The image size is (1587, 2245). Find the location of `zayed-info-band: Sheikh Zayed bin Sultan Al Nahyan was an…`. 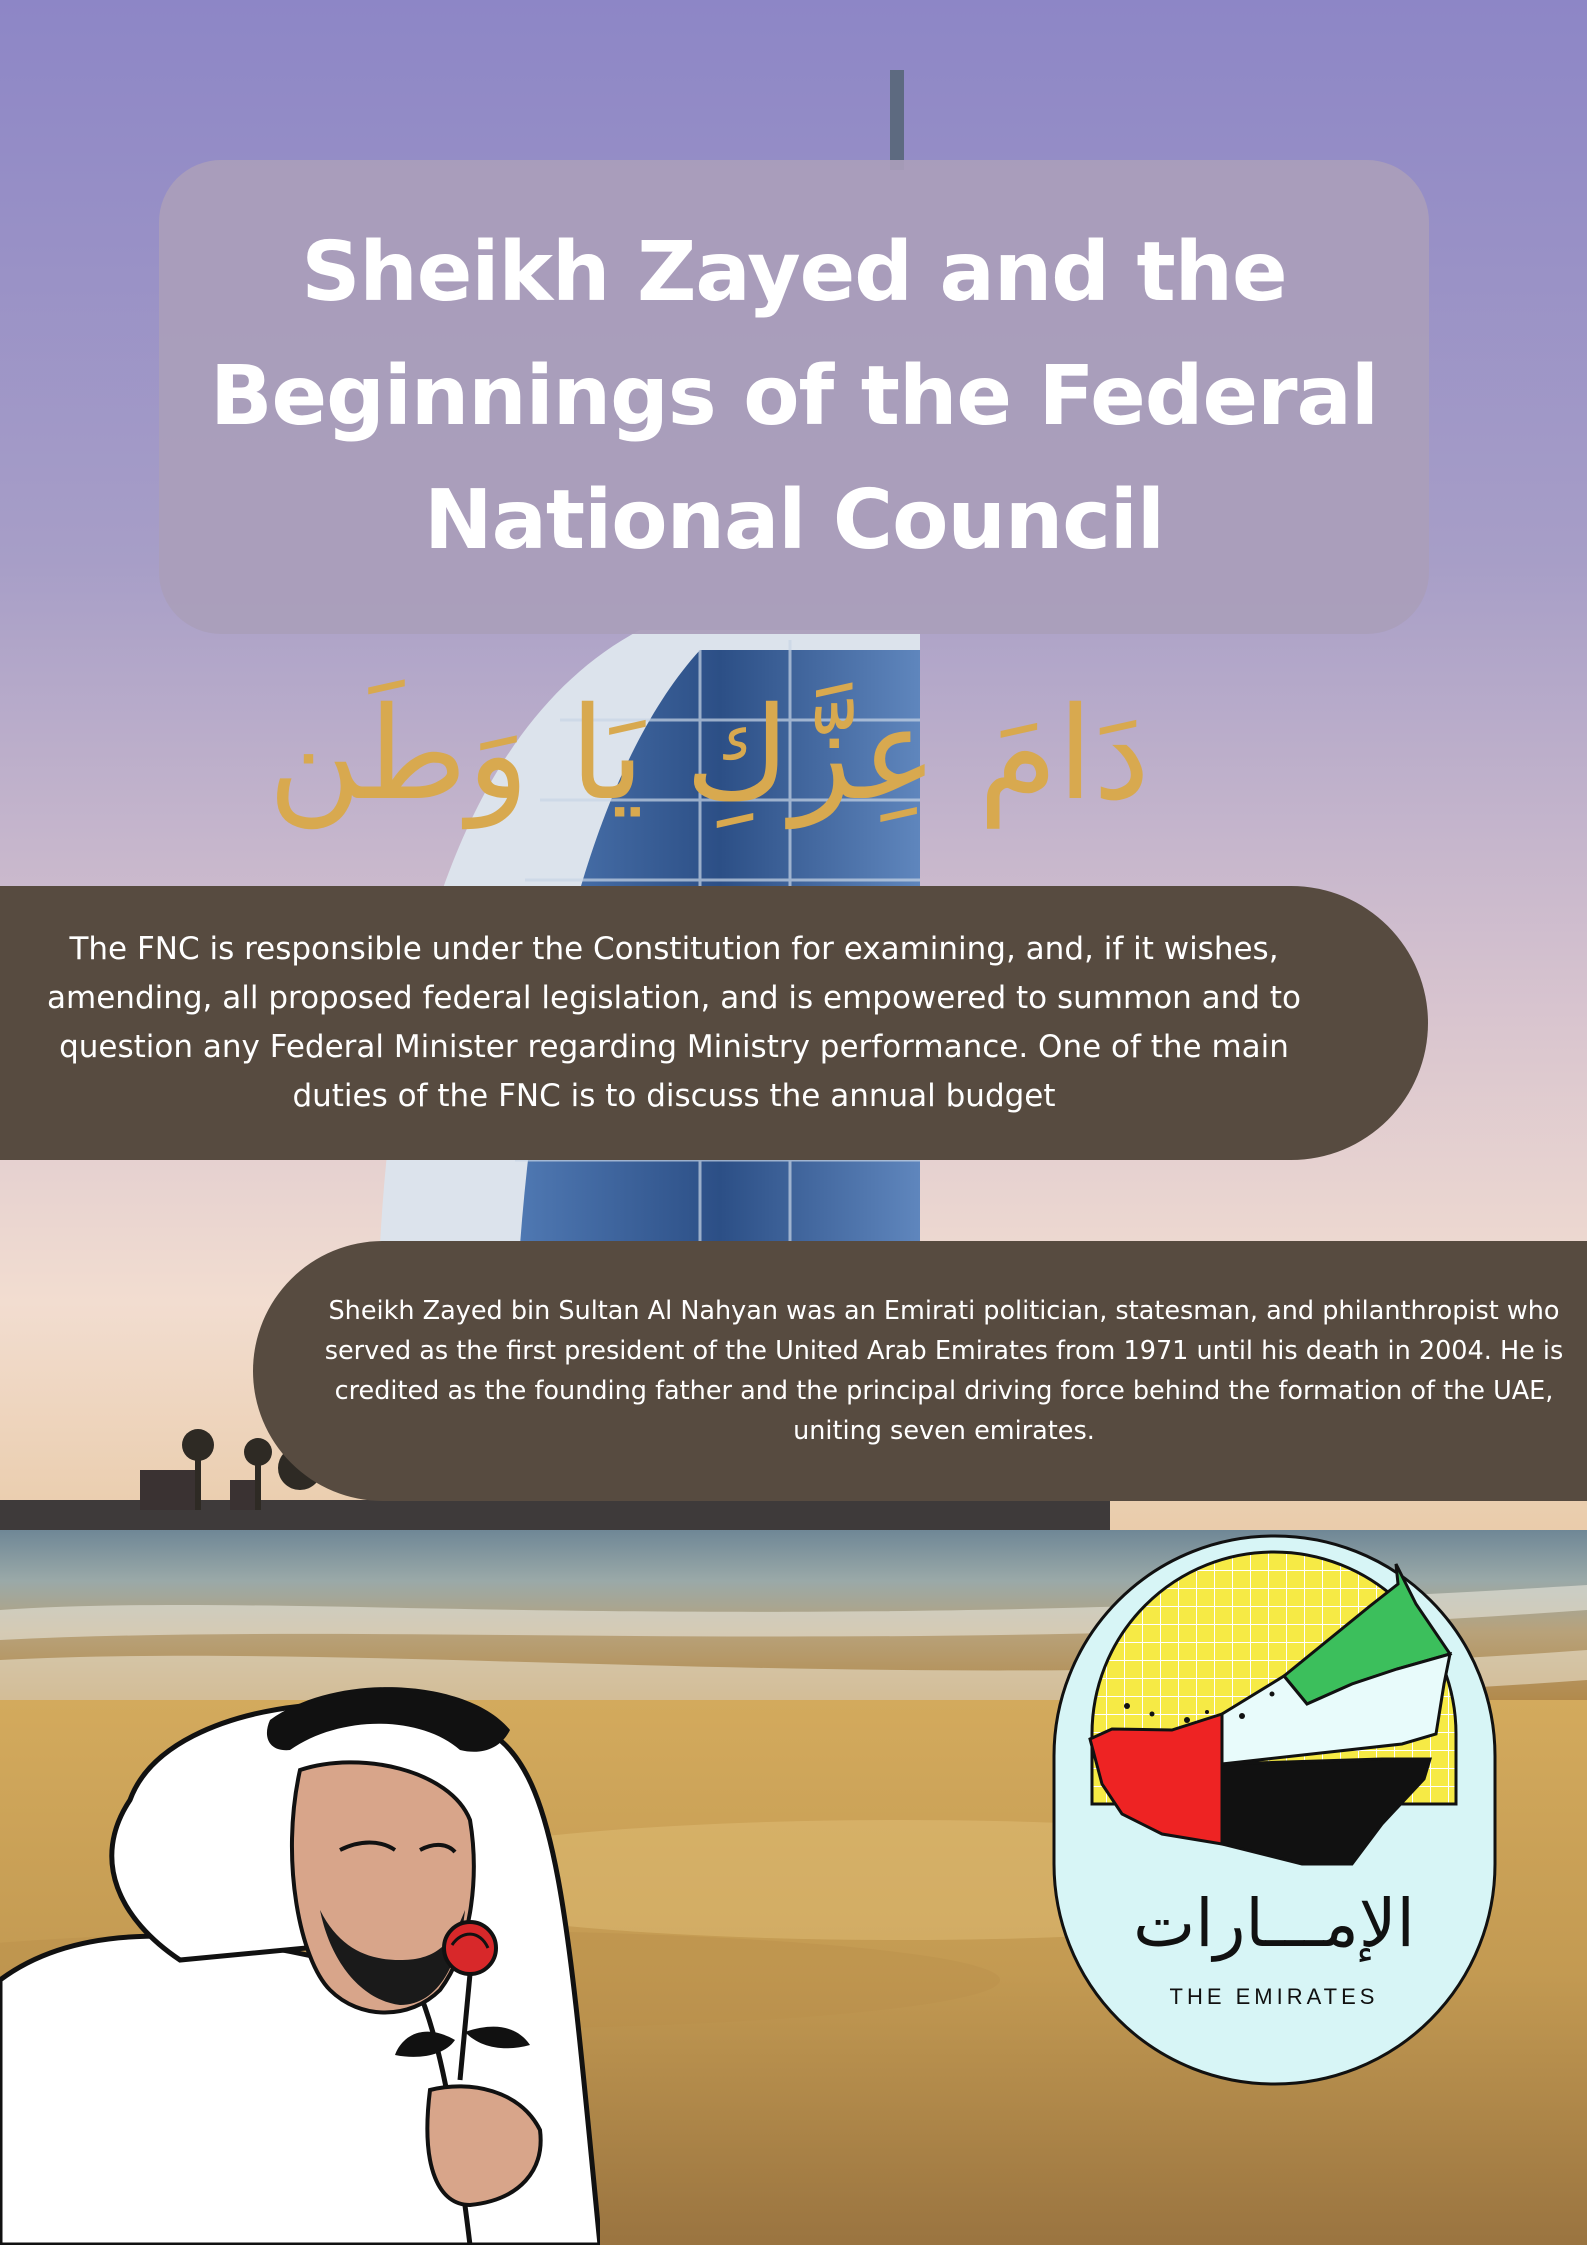

zayed-info-band: Sheikh Zayed bin Sultan Al Nahyan was an… is located at coordinates (920, 1371).